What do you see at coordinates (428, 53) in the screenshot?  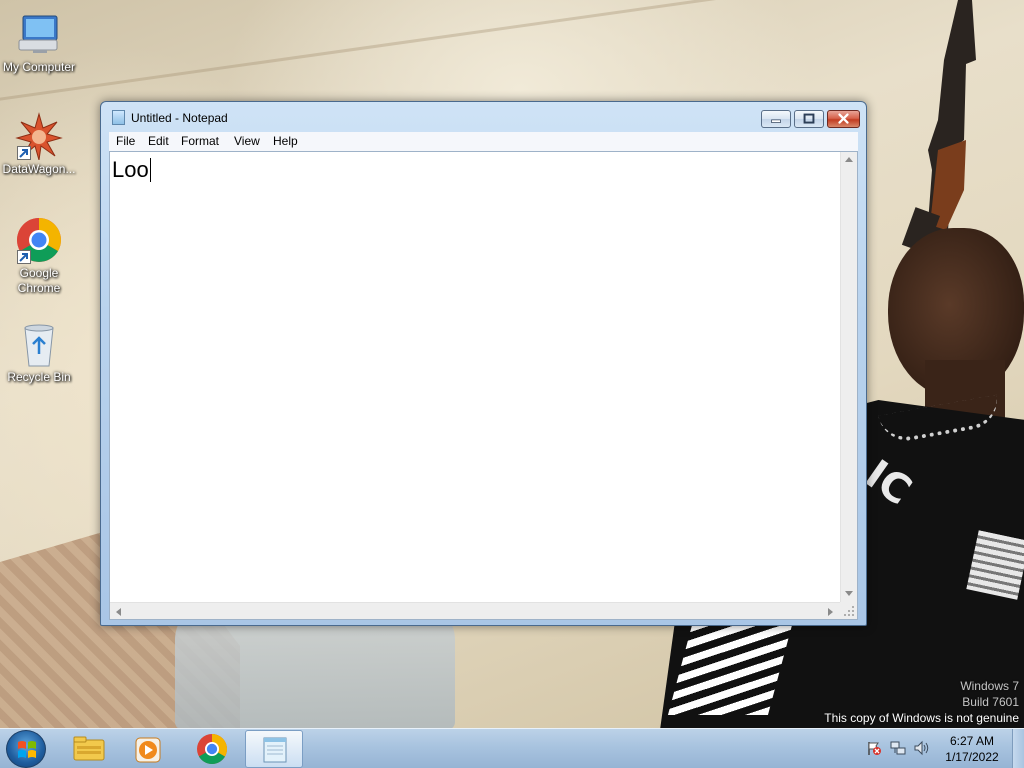 I see `wallpaper-ceiling-line` at bounding box center [428, 53].